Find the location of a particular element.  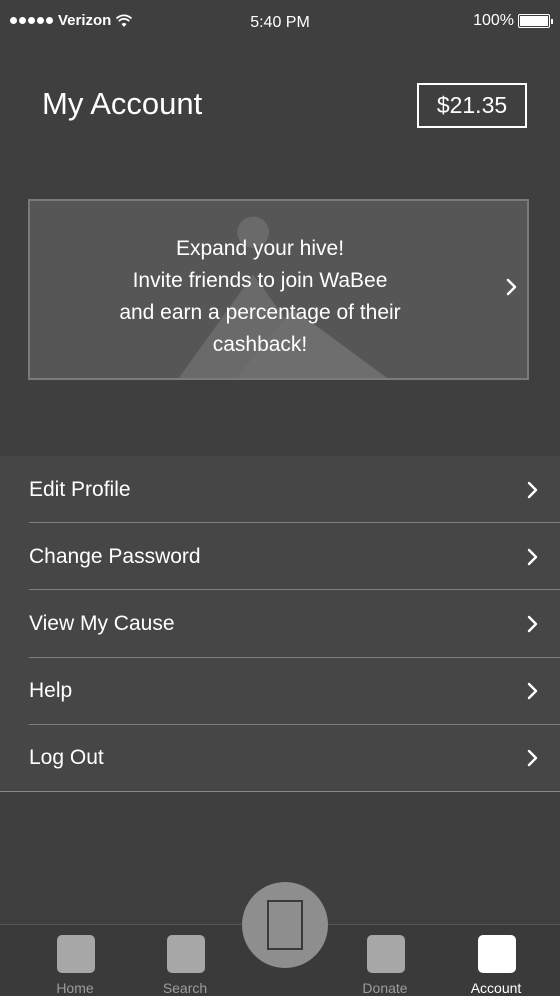

menu-item-label: Edit Profile is located at coordinates (80, 489).